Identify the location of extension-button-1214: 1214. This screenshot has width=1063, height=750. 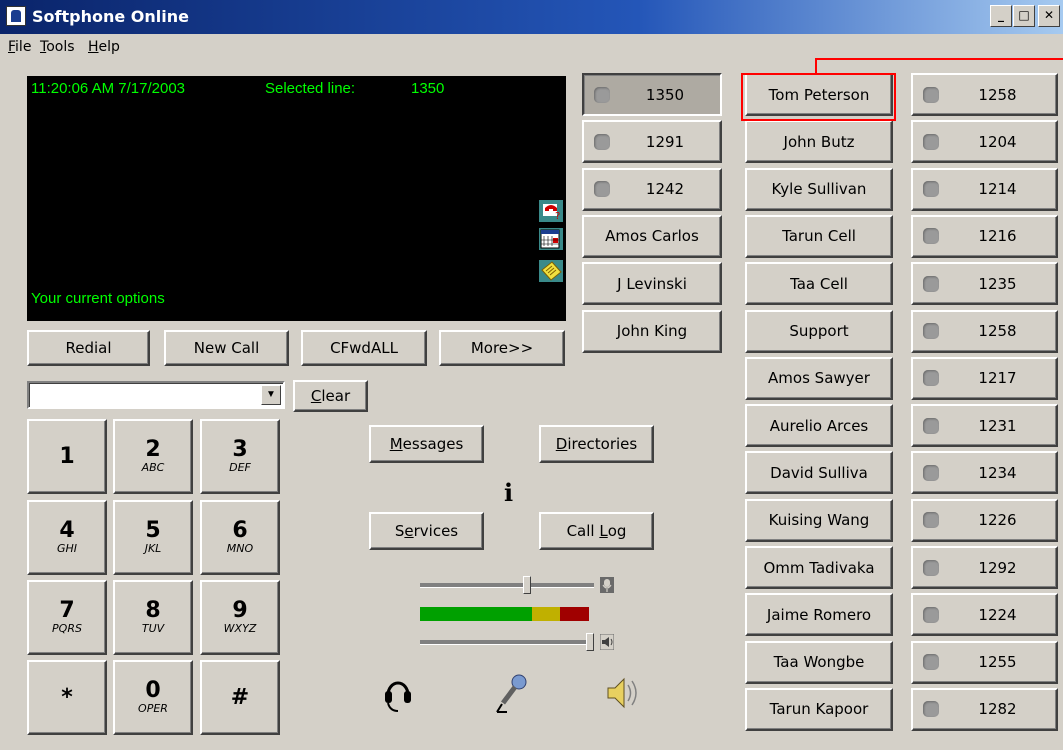
(984, 189).